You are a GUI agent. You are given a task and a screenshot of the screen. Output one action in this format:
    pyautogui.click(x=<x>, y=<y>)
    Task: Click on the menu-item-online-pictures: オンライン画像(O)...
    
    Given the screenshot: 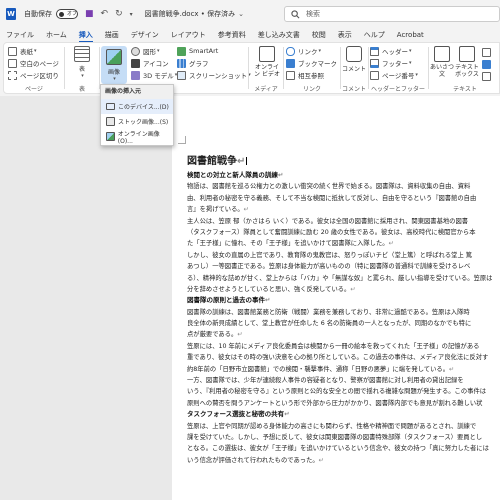 What is the action you would take?
    pyautogui.click(x=137, y=137)
    